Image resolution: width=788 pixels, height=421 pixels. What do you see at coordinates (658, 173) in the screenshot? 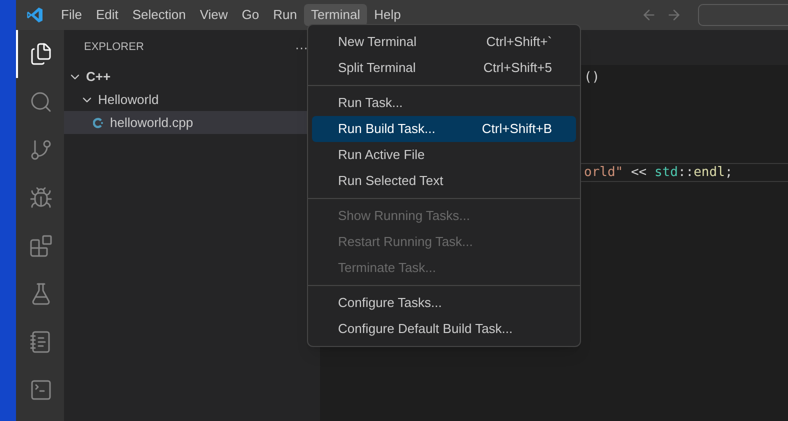
I see `code-line: orld" << std::endl;` at bounding box center [658, 173].